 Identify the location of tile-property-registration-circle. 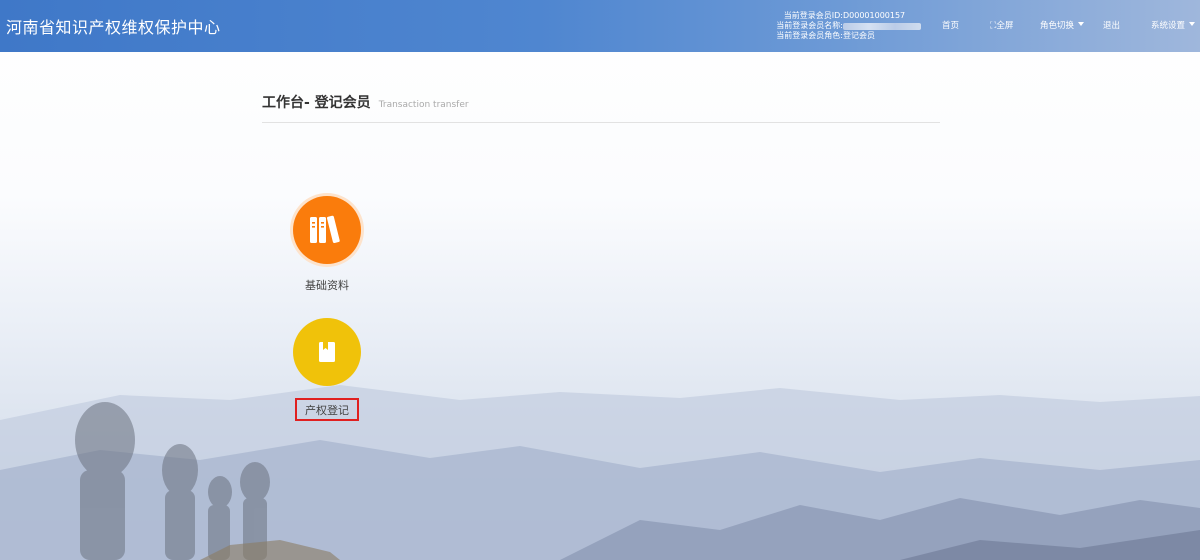
(327, 352).